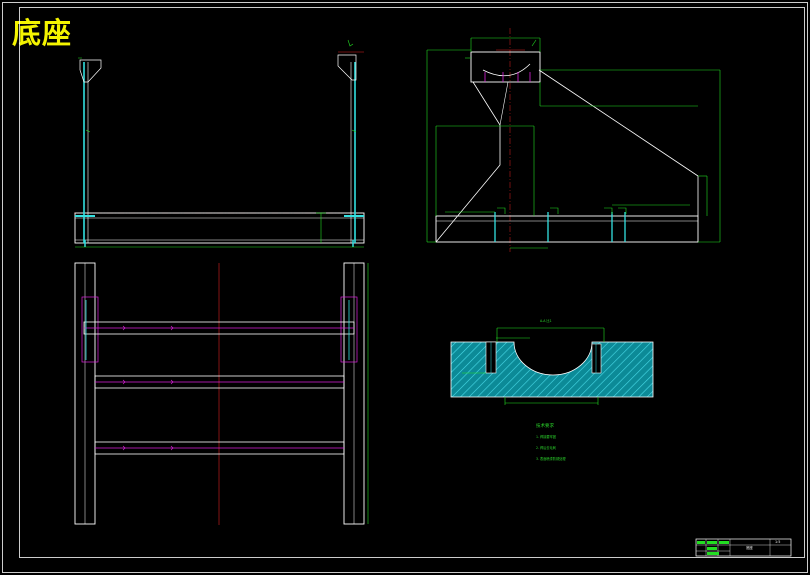 The height and width of the screenshot is (575, 810). Describe the element at coordinates (546, 447) in the screenshot. I see `tech-note-item: 2. 焊后去毛刺` at that location.